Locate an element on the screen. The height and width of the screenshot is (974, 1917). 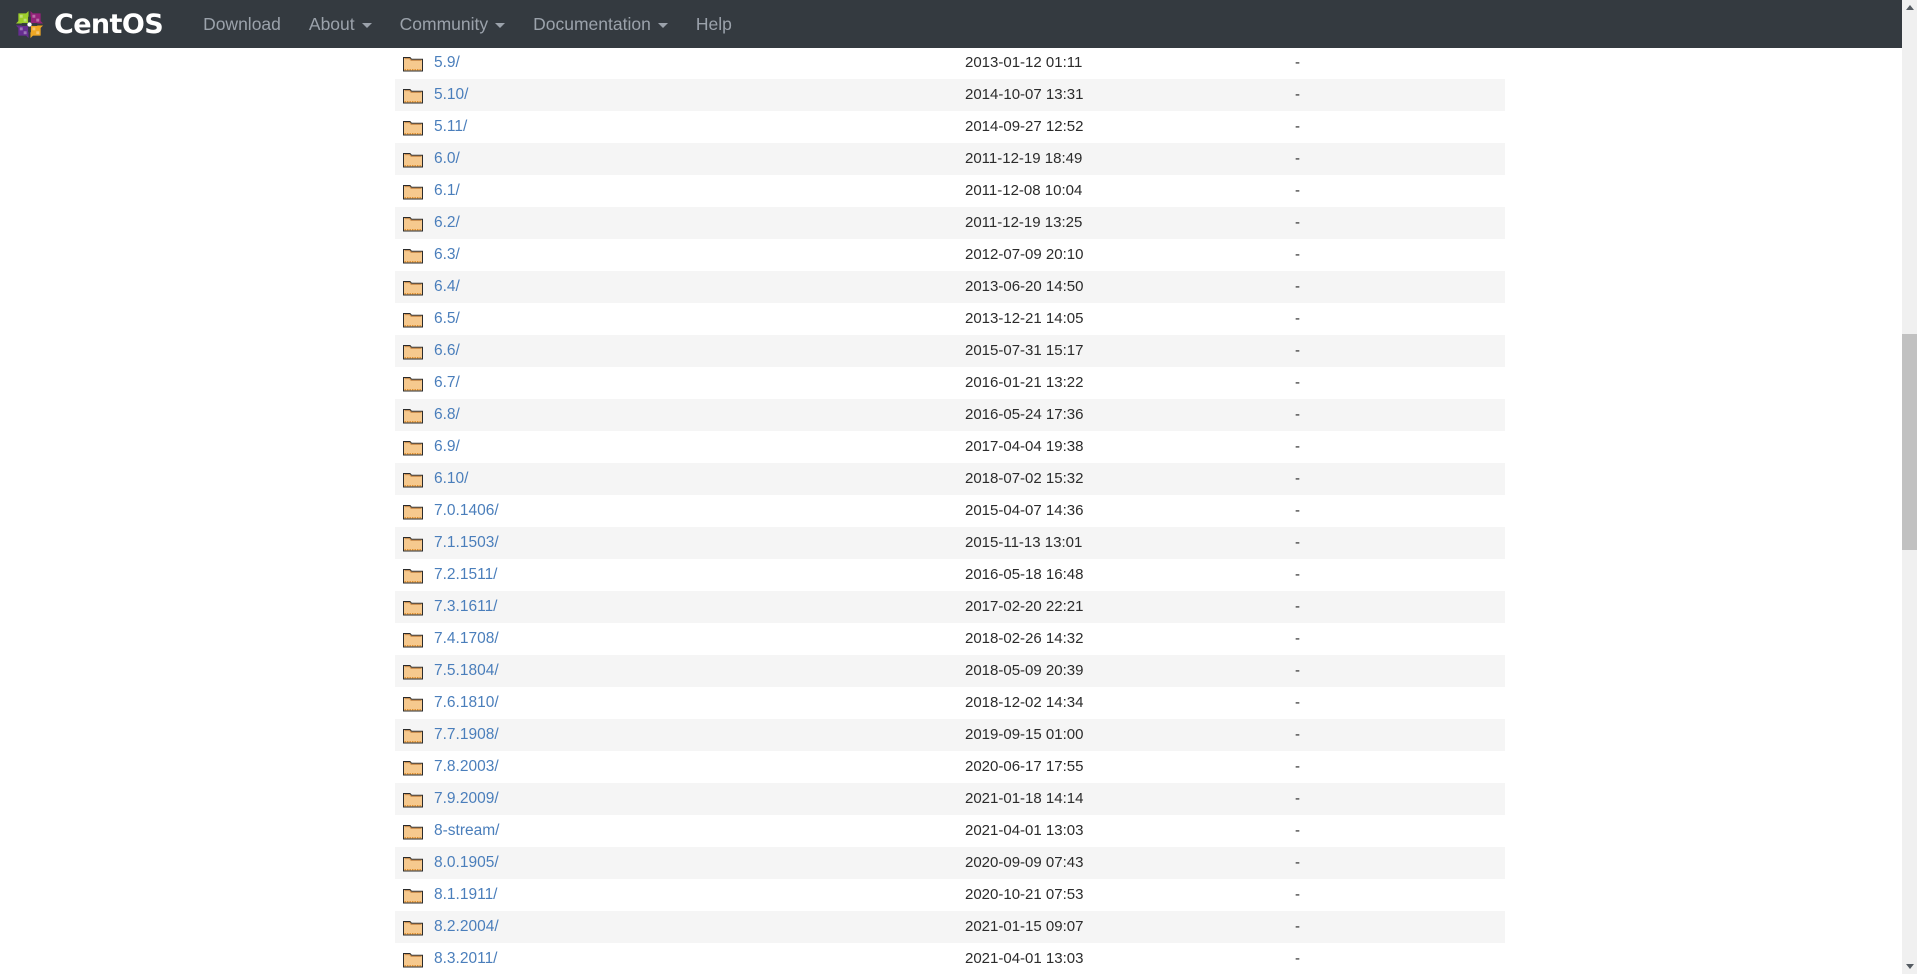
directory-link: 7.3.1611/ is located at coordinates (466, 607).